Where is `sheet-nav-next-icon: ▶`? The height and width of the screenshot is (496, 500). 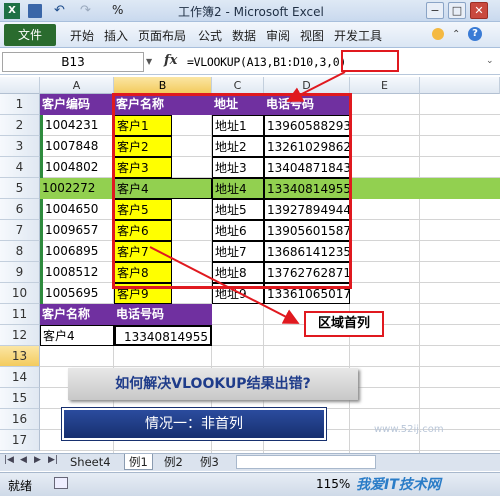 sheet-nav-next-icon: ▶ is located at coordinates (37, 460).